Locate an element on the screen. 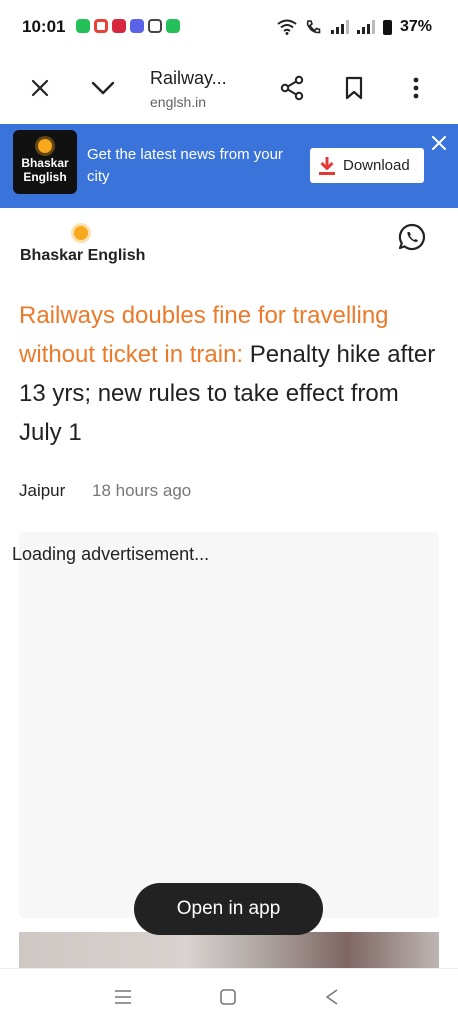 The width and height of the screenshot is (458, 1024). download-app-button: Download is located at coordinates (367, 165).